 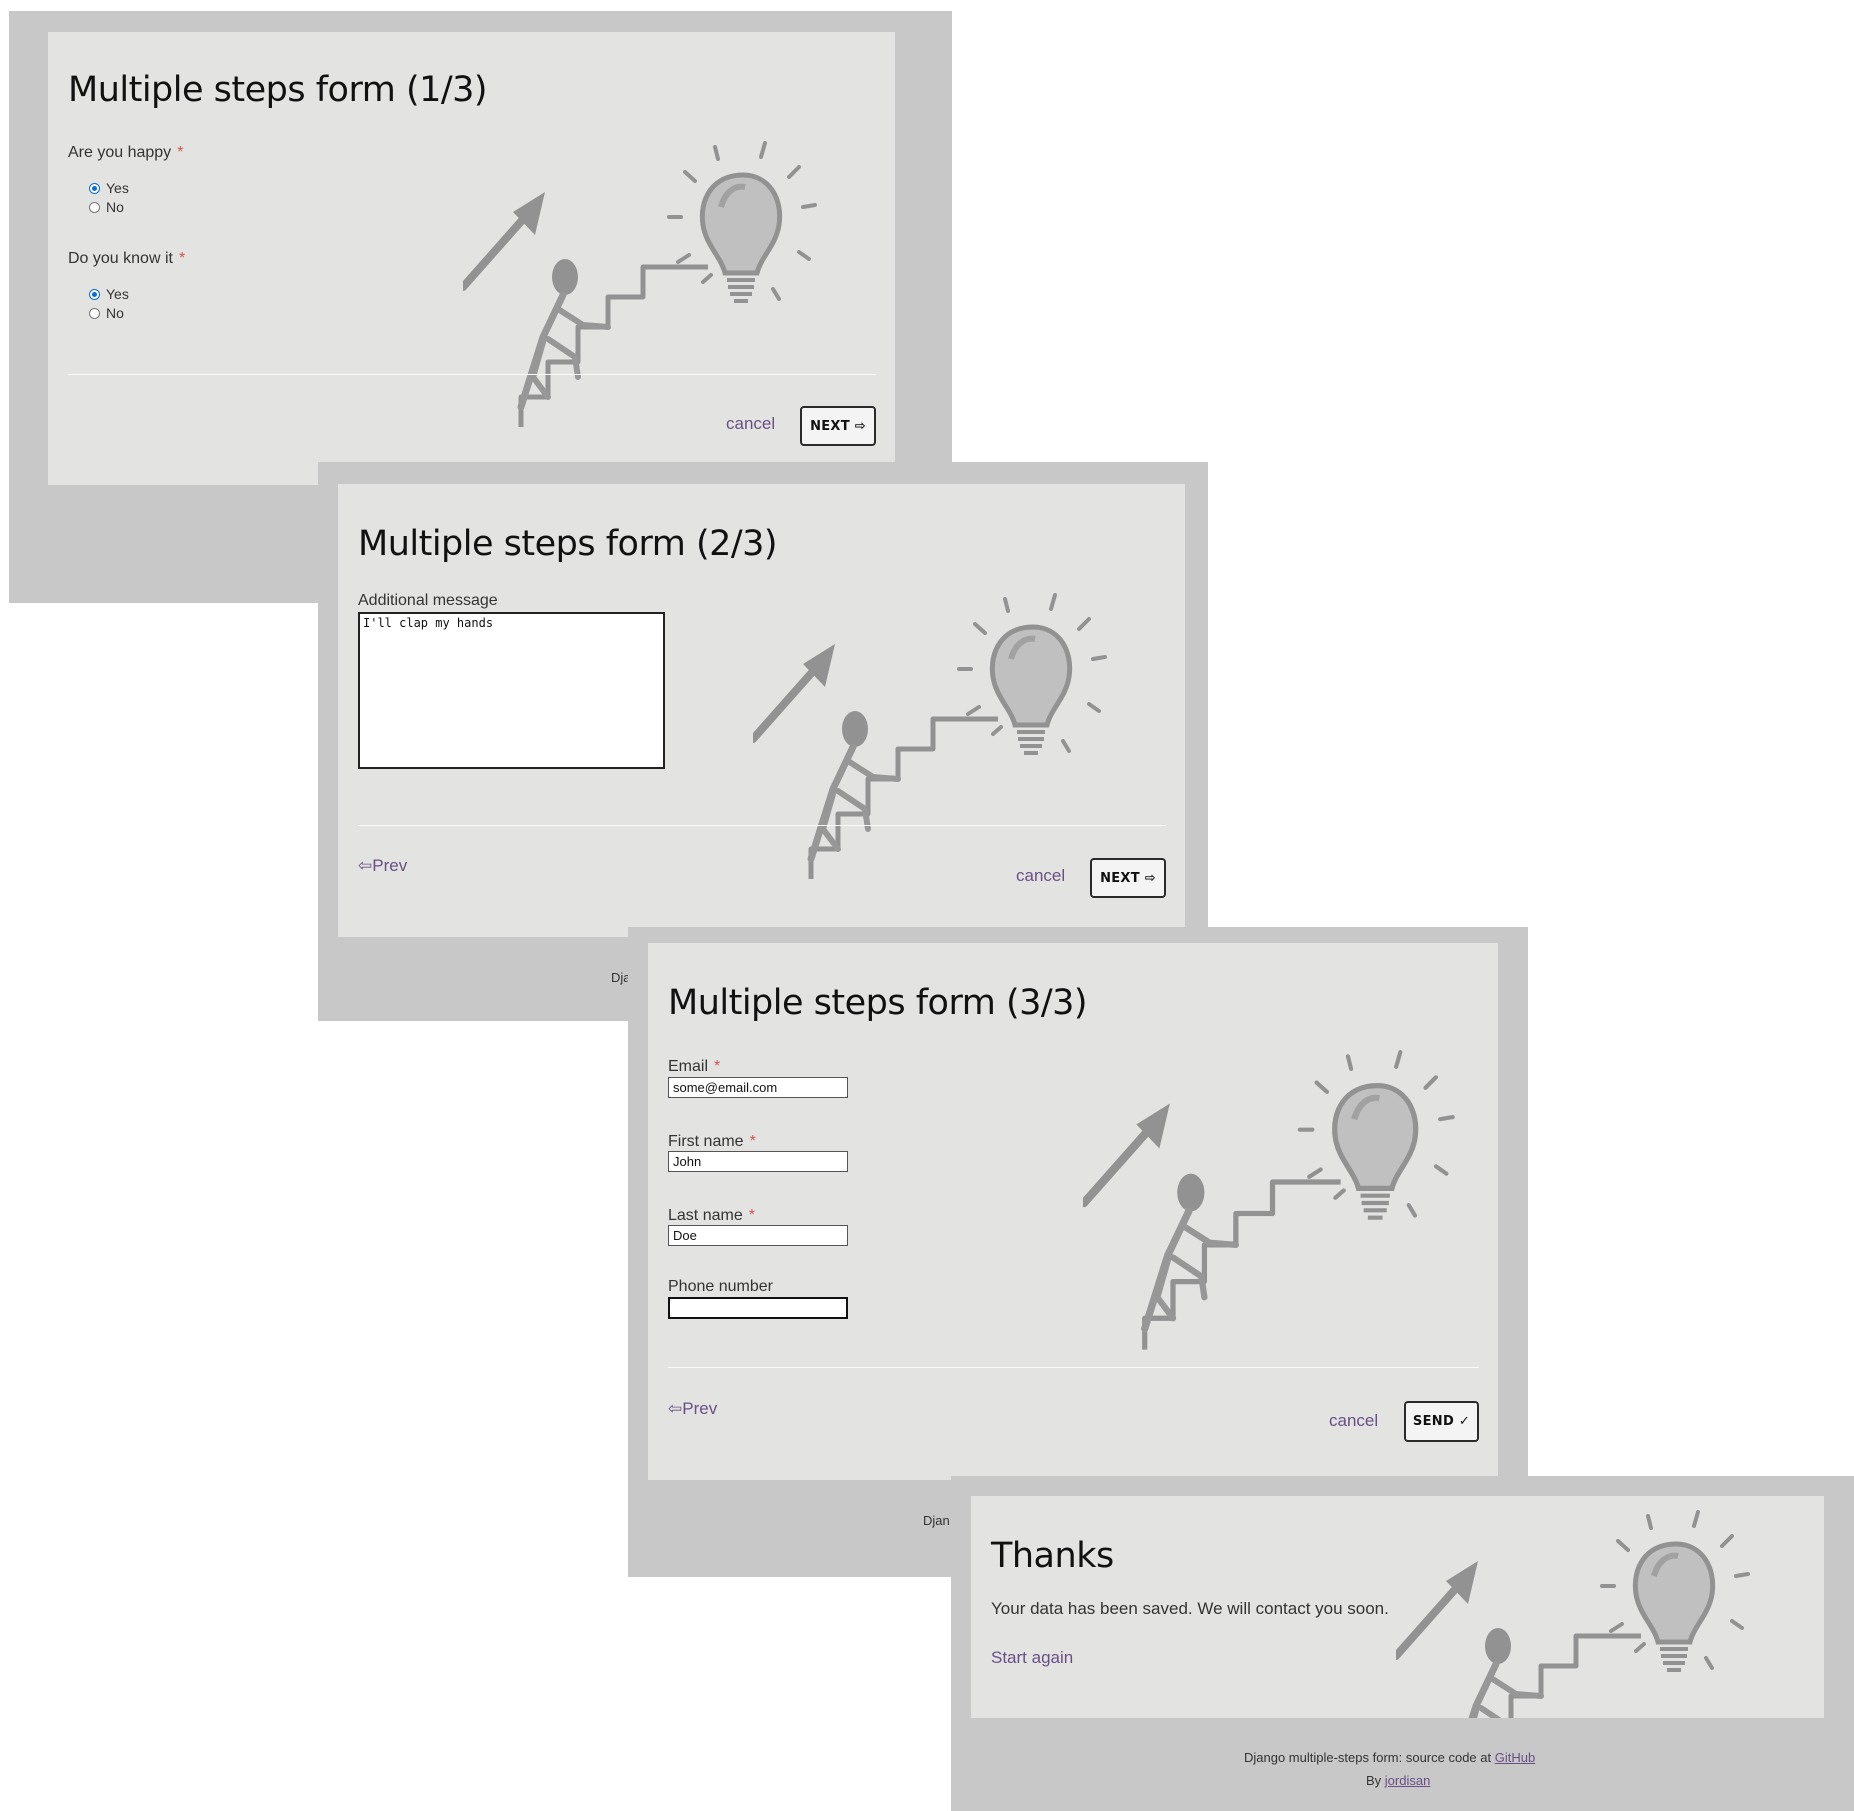 I want to click on footer-partial: Djan, so click(x=936, y=1520).